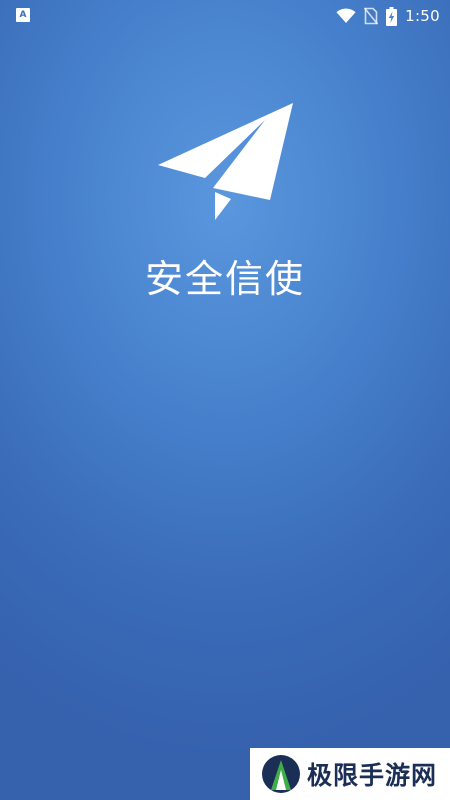  What do you see at coordinates (392, 16) in the screenshot?
I see `battery-charging-icon` at bounding box center [392, 16].